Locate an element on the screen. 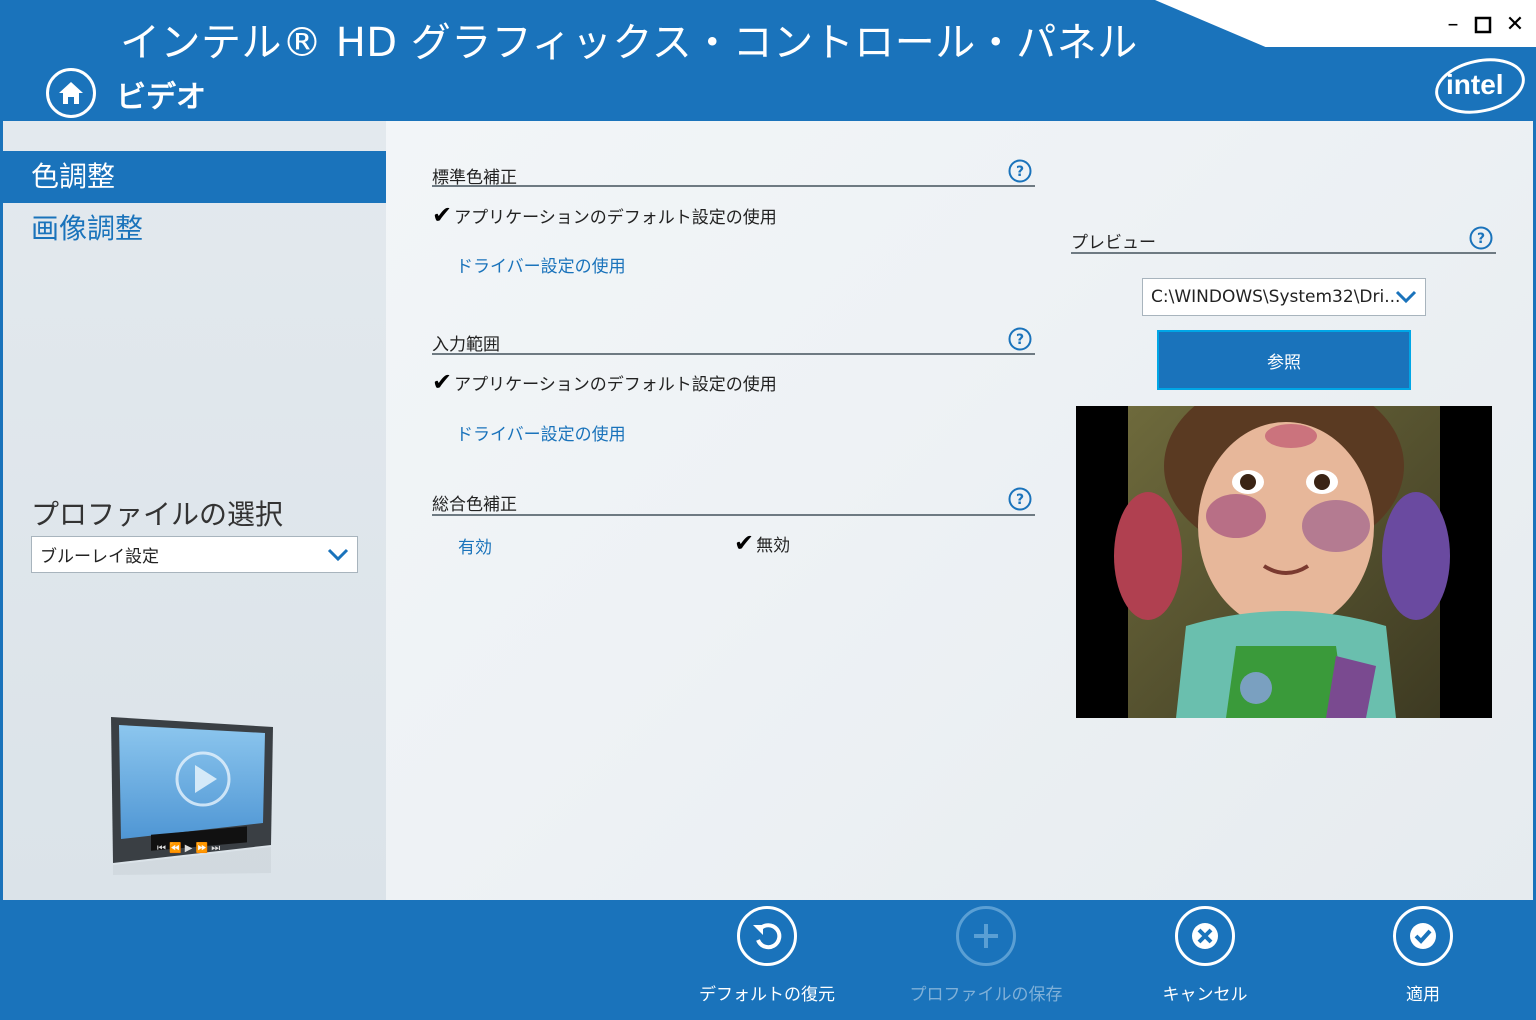  maximize-button is located at coordinates (1483, 25).